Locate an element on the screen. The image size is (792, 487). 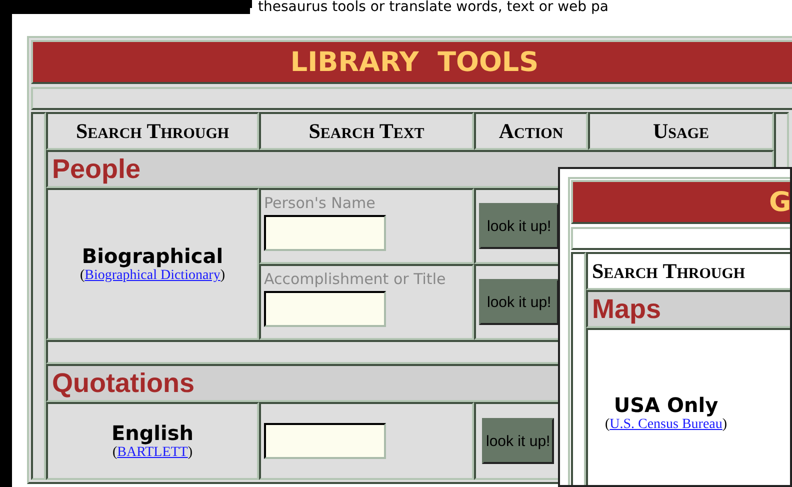
source-note: (BARTLETT) is located at coordinates (152, 453).